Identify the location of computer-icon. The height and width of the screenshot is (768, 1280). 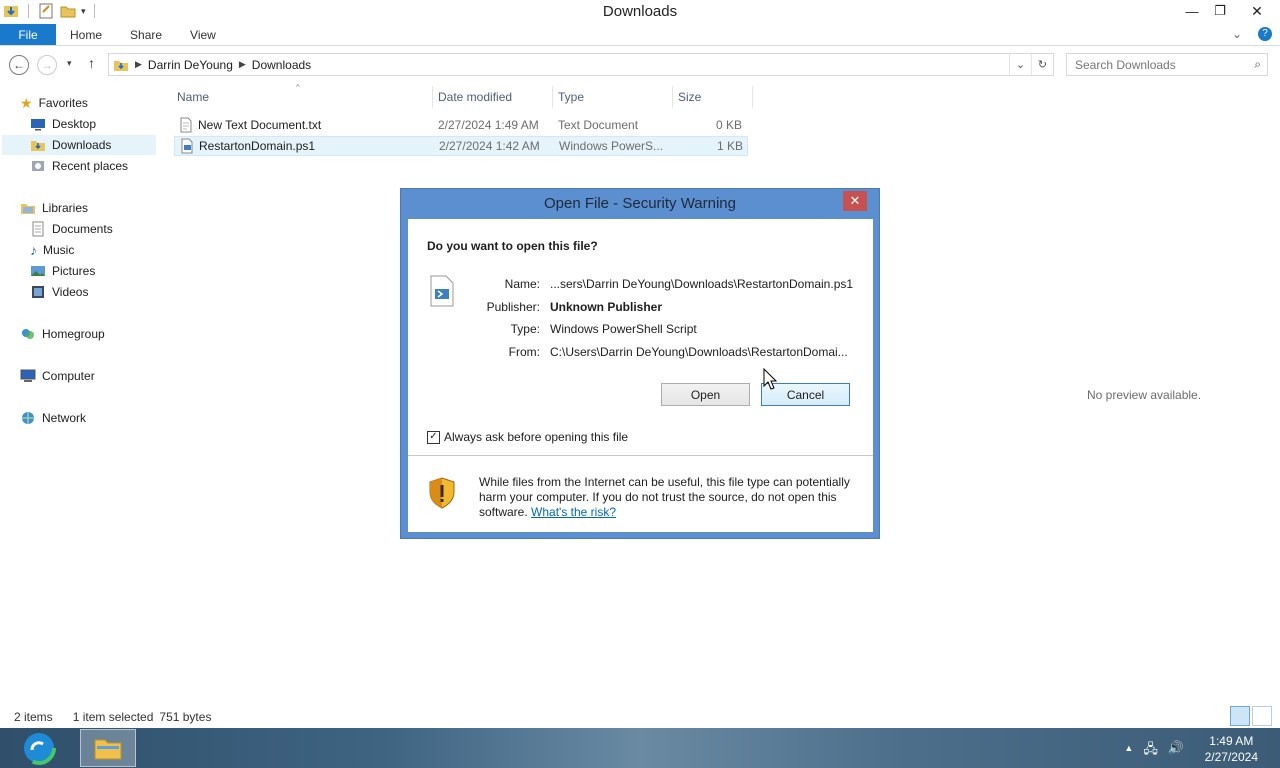
(28, 375).